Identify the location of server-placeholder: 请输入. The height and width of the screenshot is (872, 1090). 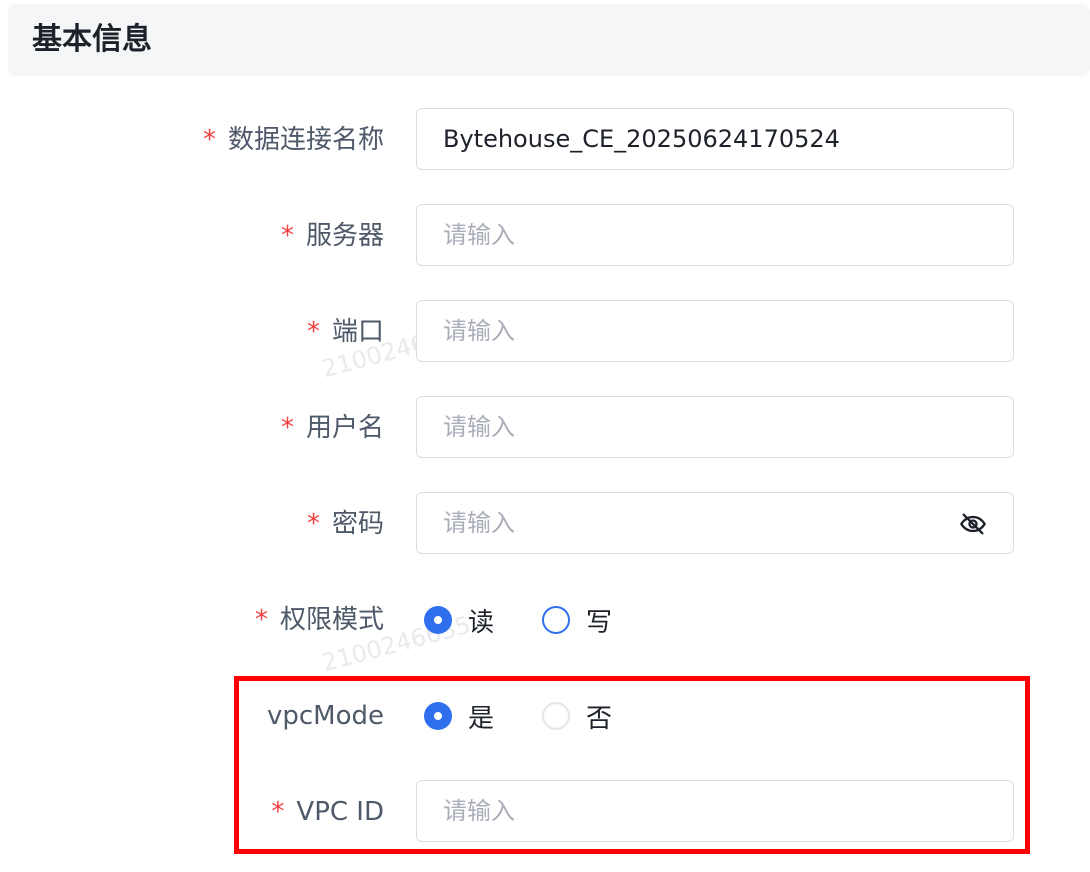
(479, 235).